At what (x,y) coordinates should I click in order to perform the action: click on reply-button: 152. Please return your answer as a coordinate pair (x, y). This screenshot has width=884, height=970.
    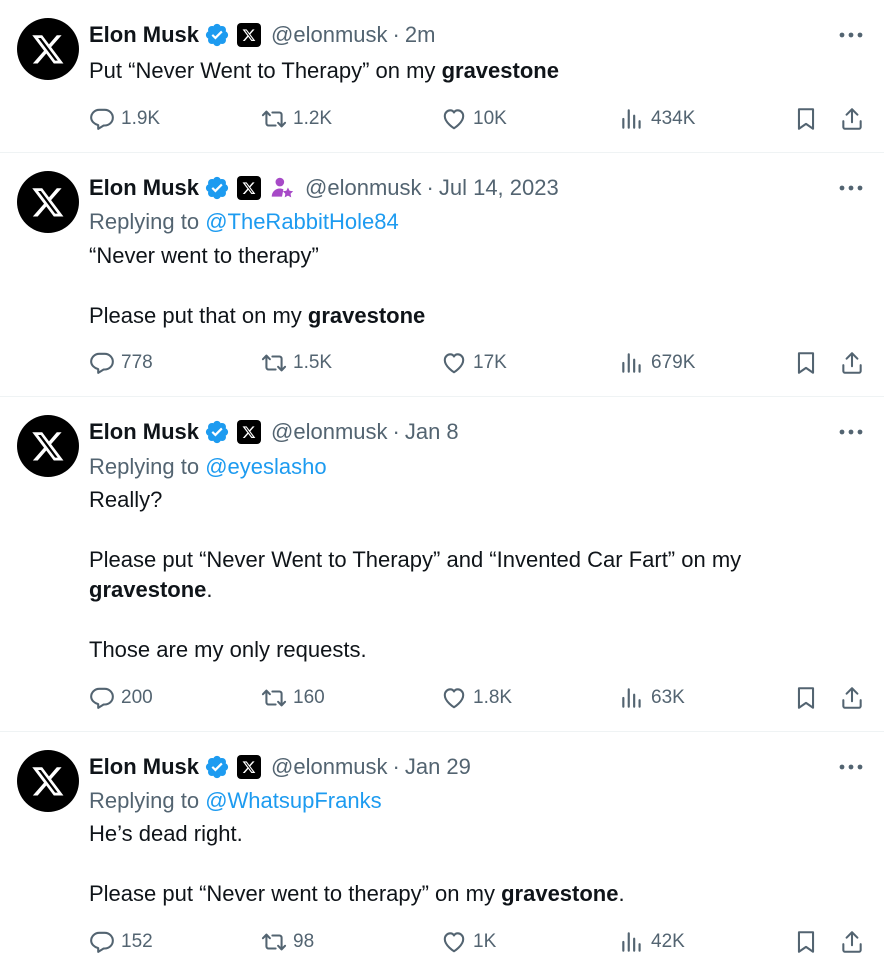
    Looking at the image, I should click on (121, 942).